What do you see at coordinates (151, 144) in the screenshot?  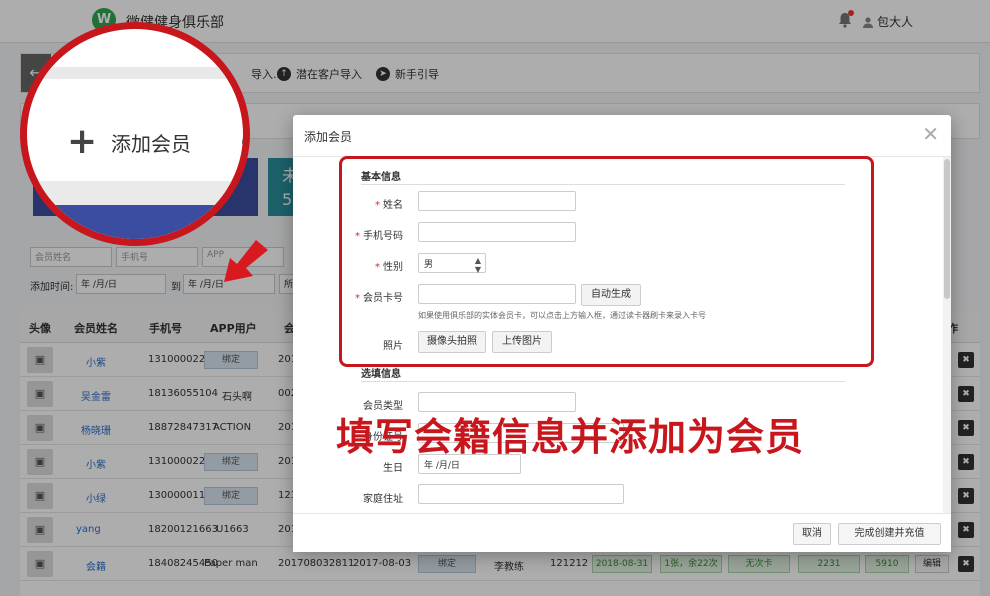 I see `magnified-add-member-label: 添加会员` at bounding box center [151, 144].